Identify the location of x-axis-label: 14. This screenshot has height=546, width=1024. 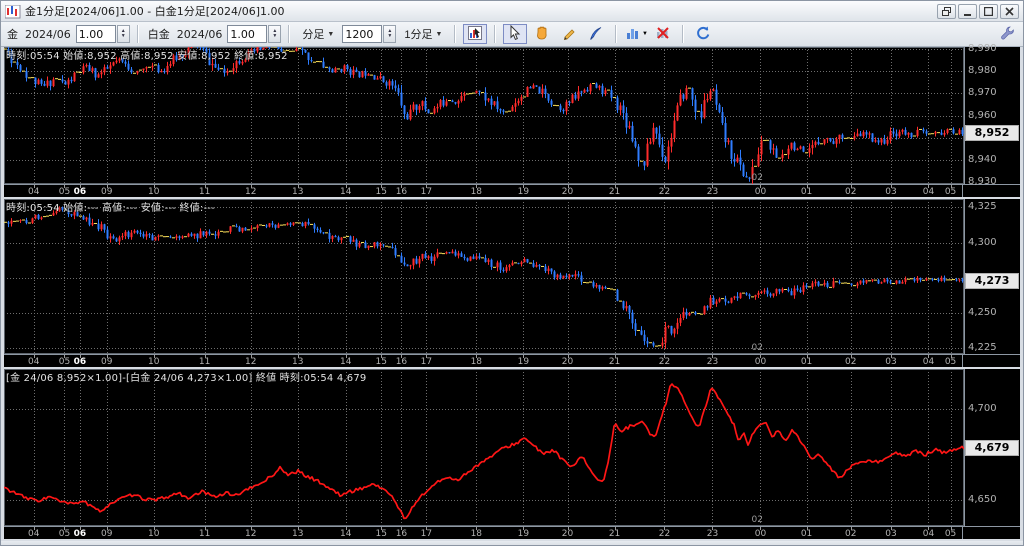
(346, 534).